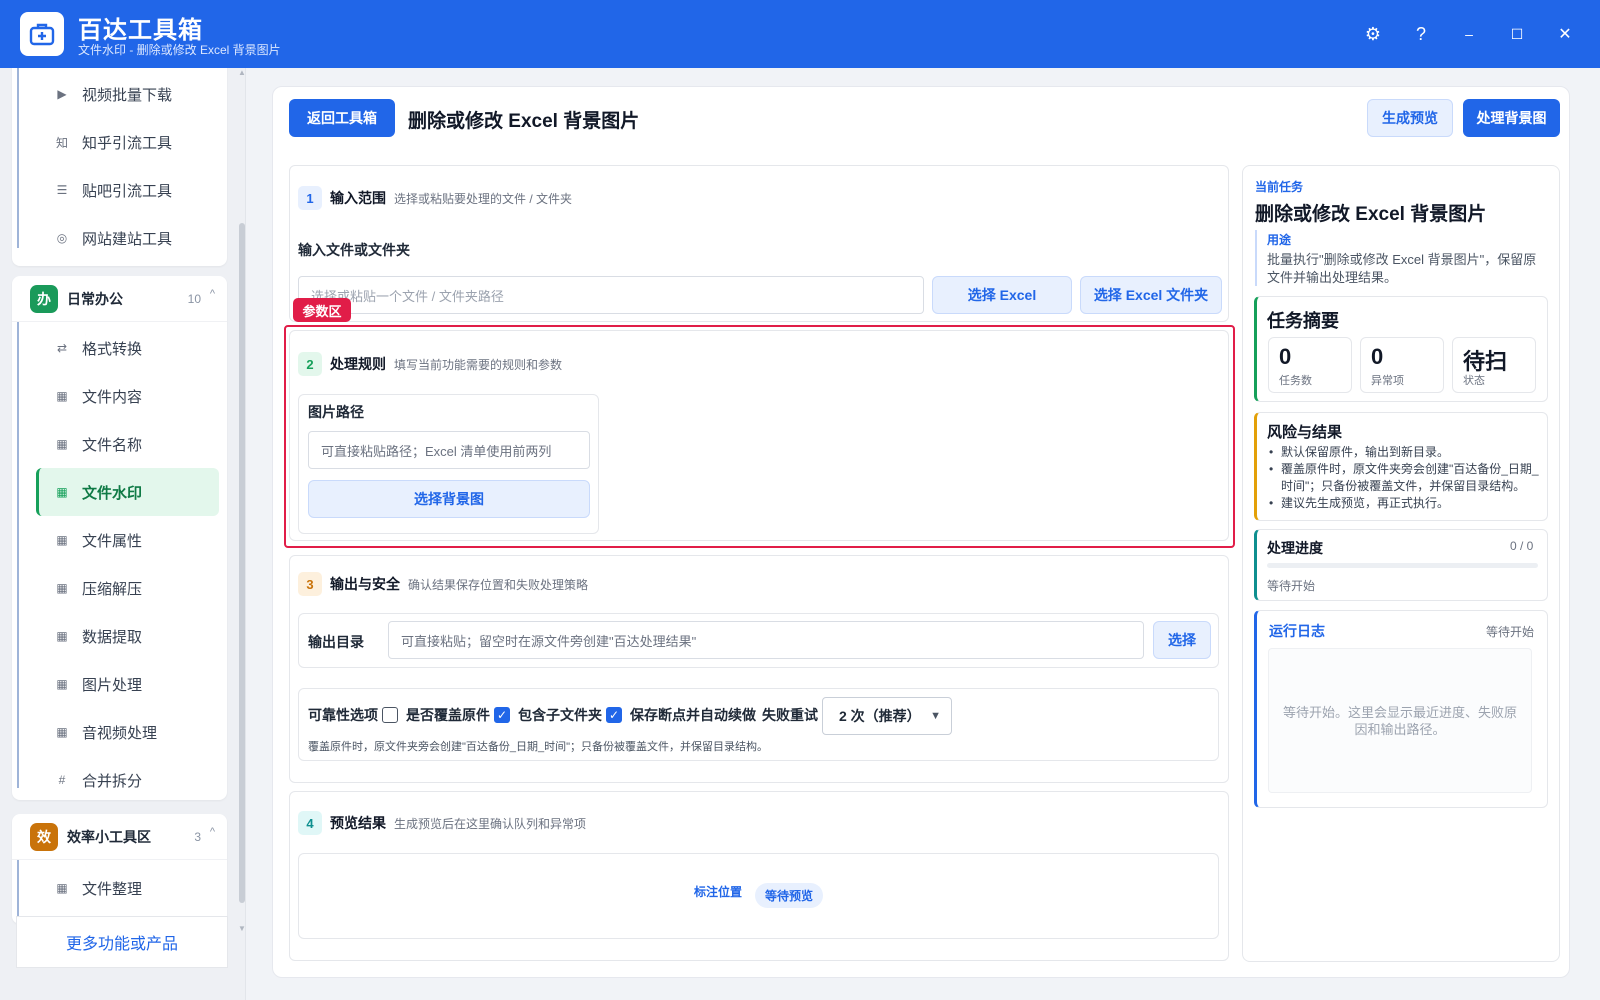 This screenshot has width=1600, height=1000. Describe the element at coordinates (442, 823) in the screenshot. I see `section-header: 4 预览结果 生成预览后在这里确认队列和异常项` at that location.